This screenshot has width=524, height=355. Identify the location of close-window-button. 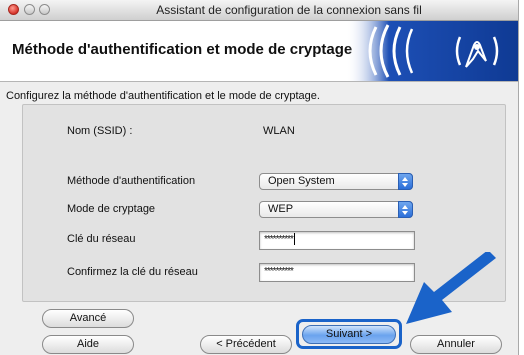
(13, 9).